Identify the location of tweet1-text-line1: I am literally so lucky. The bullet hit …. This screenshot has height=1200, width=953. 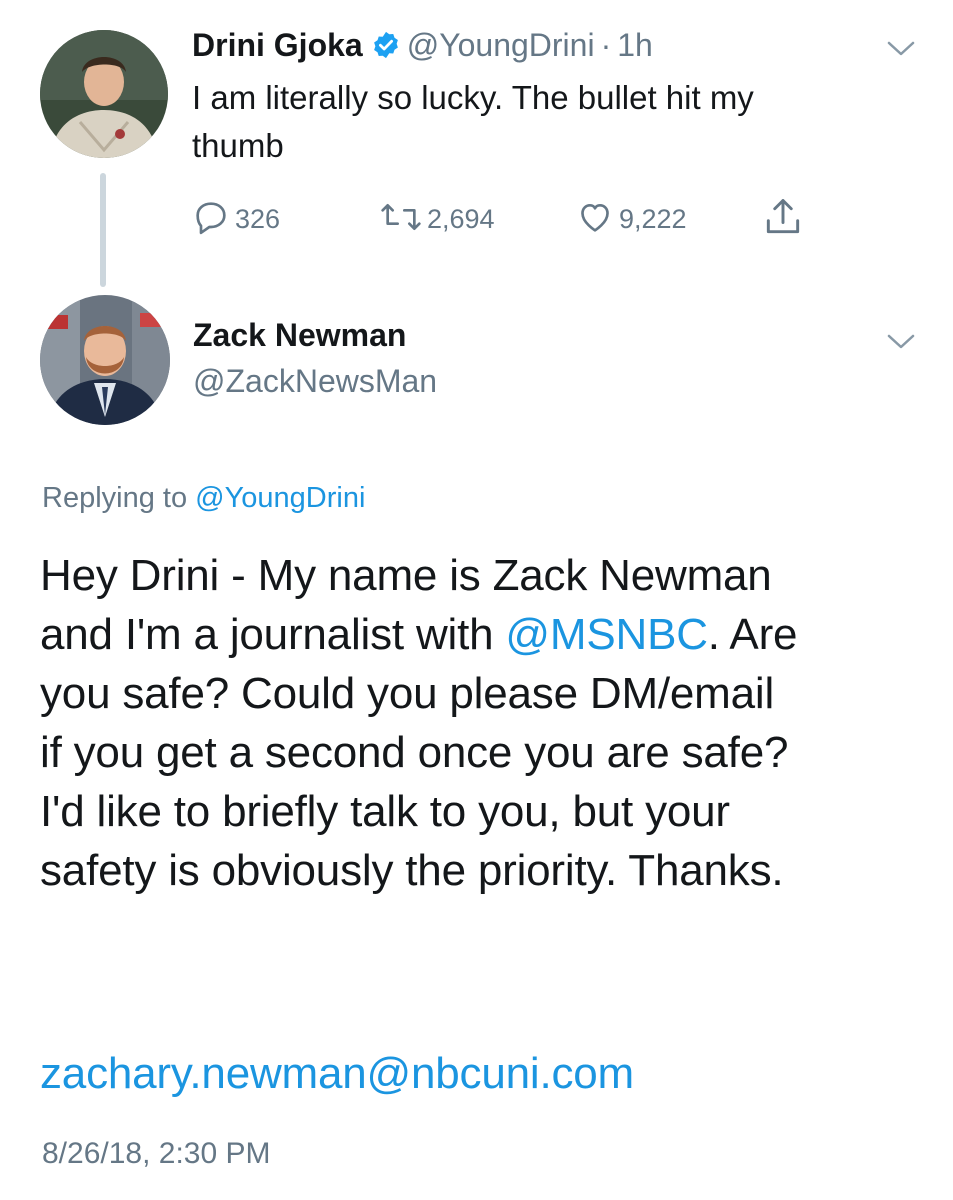
(473, 97).